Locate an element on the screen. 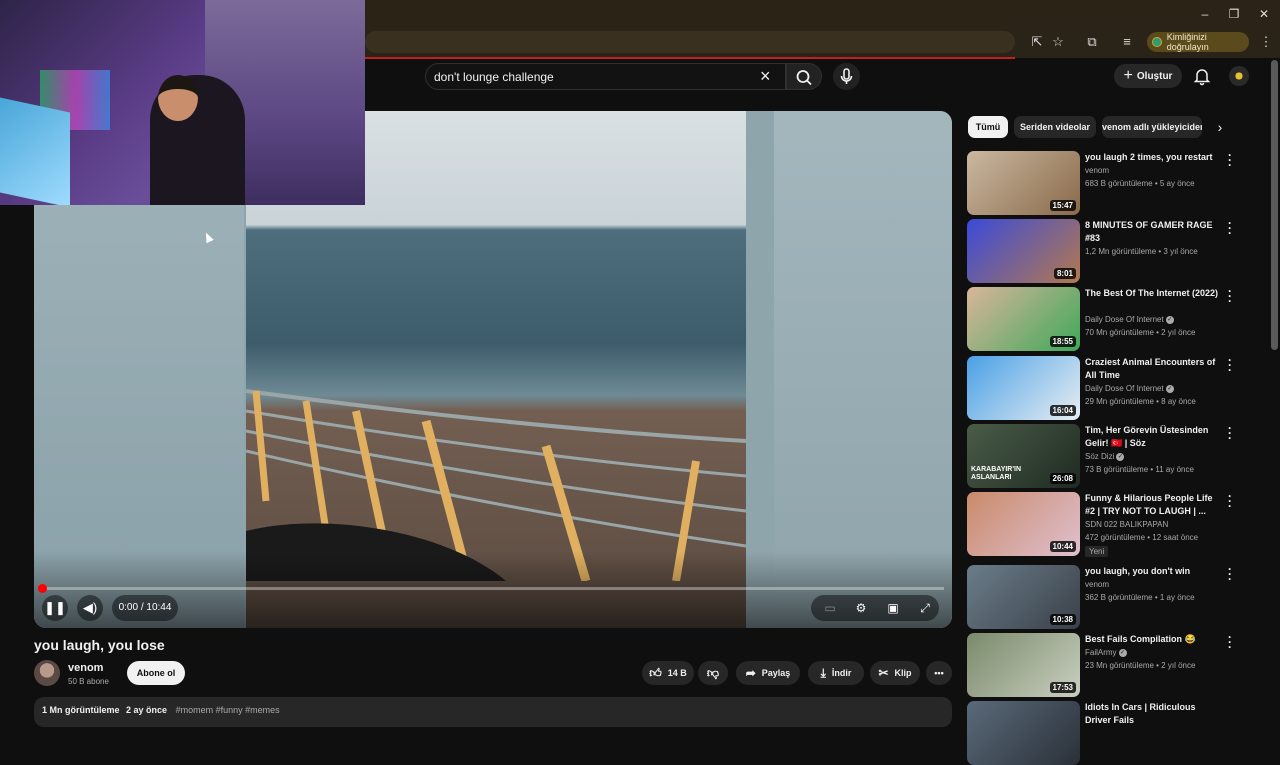 This screenshot has width=1280, height=765. bookmark-star-icon: ☆ is located at coordinates (1058, 42).